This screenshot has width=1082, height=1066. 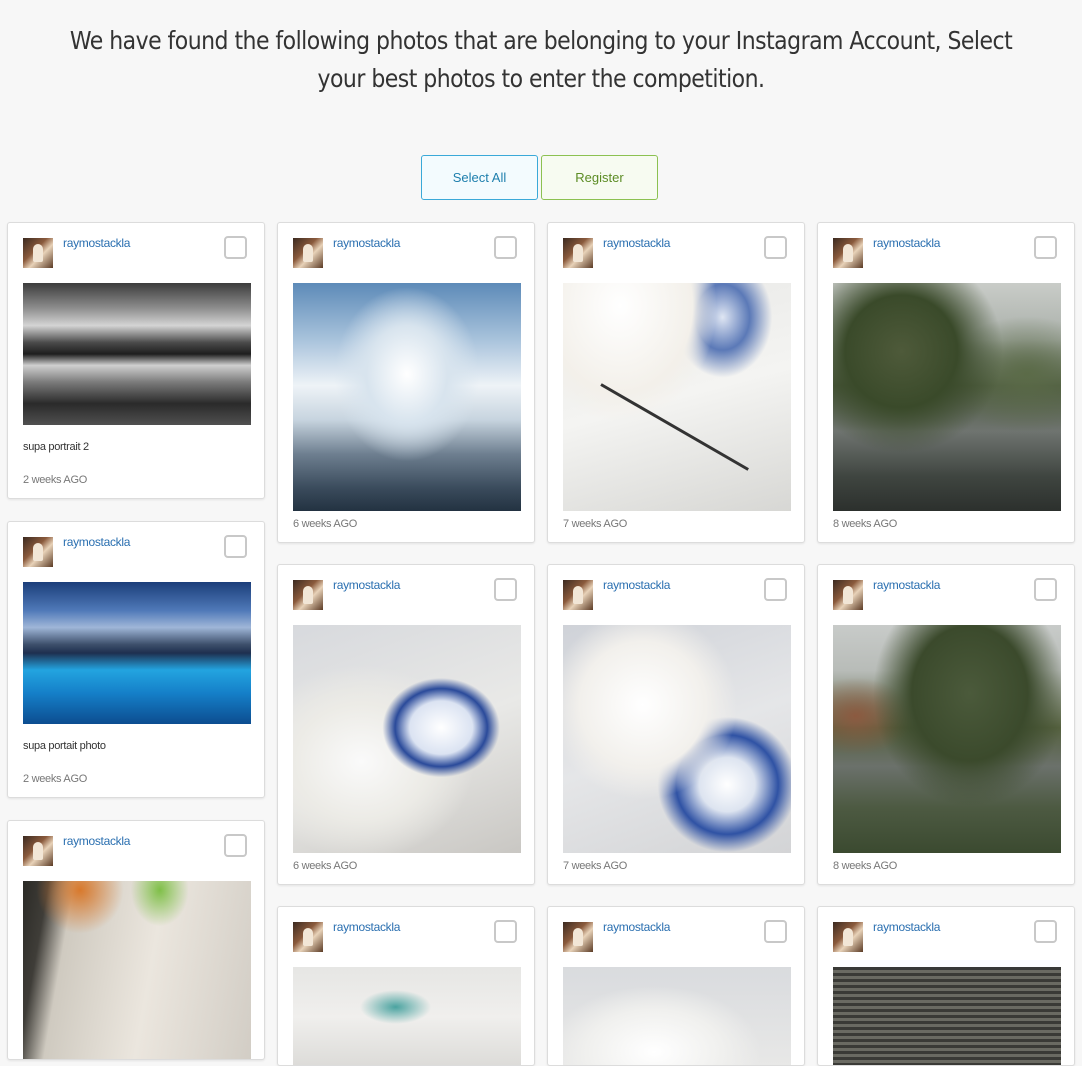 I want to click on select-all-button: Select All, so click(x=479, y=177).